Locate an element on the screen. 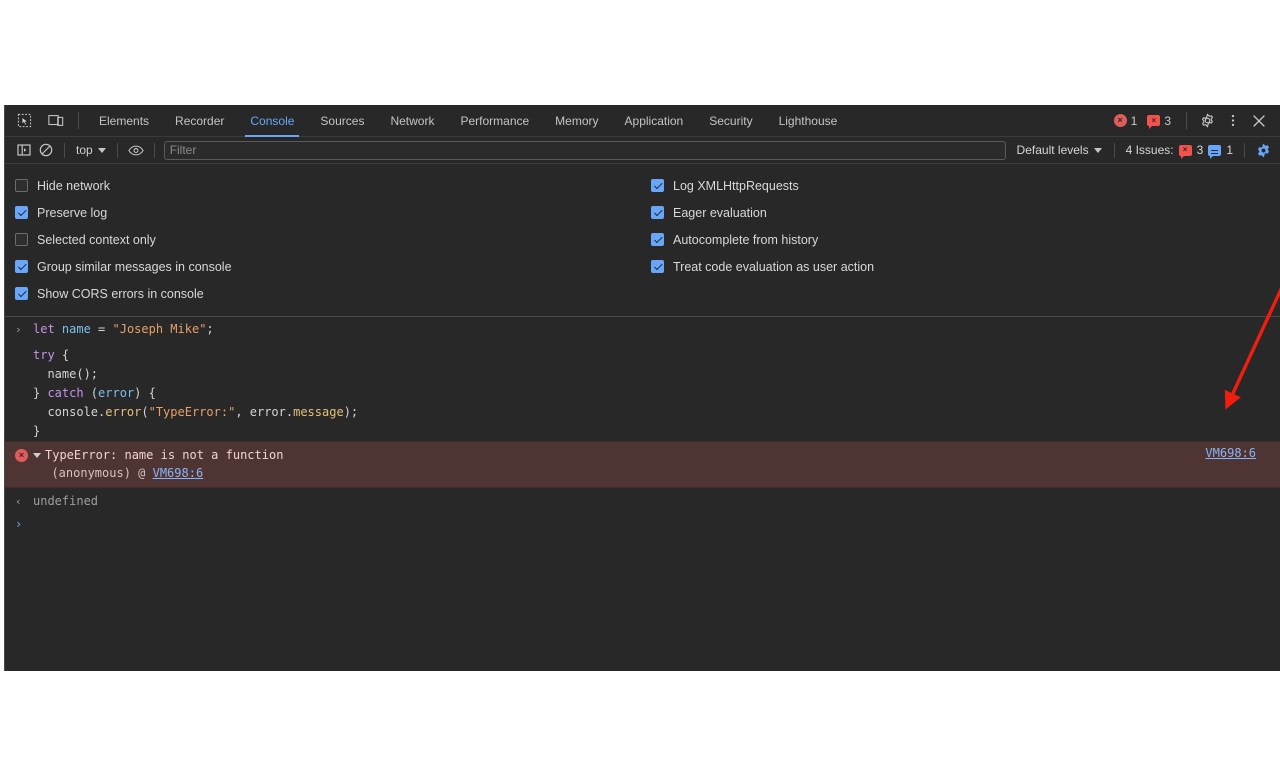  setting-label: Group similar messages in console is located at coordinates (134, 266).